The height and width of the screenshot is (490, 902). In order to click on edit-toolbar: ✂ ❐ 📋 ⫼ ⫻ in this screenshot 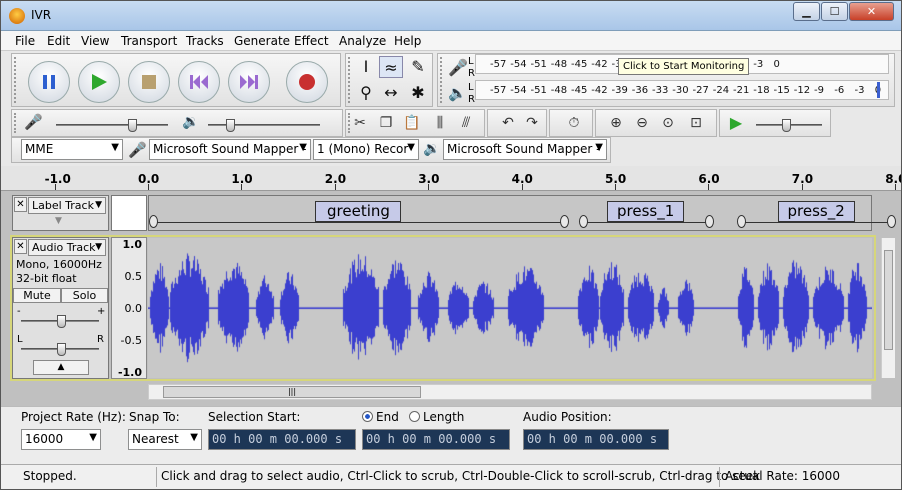, I will do `click(415, 123)`.